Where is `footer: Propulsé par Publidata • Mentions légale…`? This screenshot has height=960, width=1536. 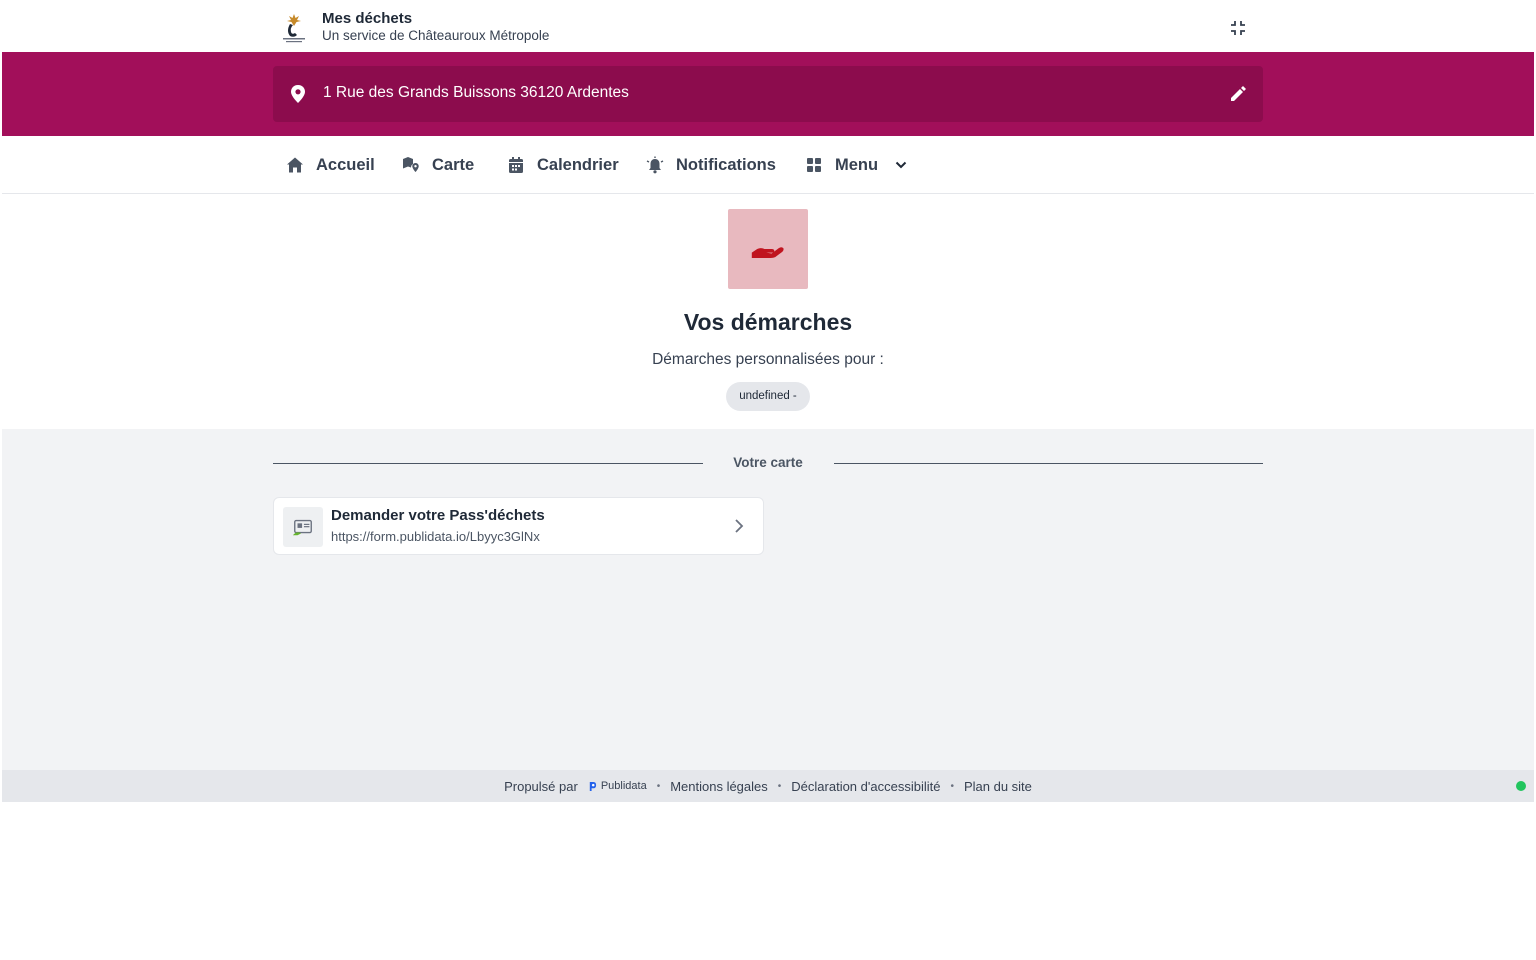
footer: Propulsé par Publidata • Mentions légale… is located at coordinates (768, 786).